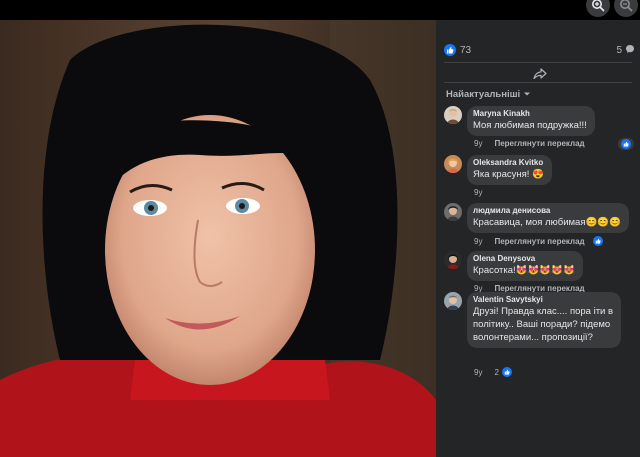  I want to click on comment-sort-dropdown: Найактуальніші, so click(488, 94).